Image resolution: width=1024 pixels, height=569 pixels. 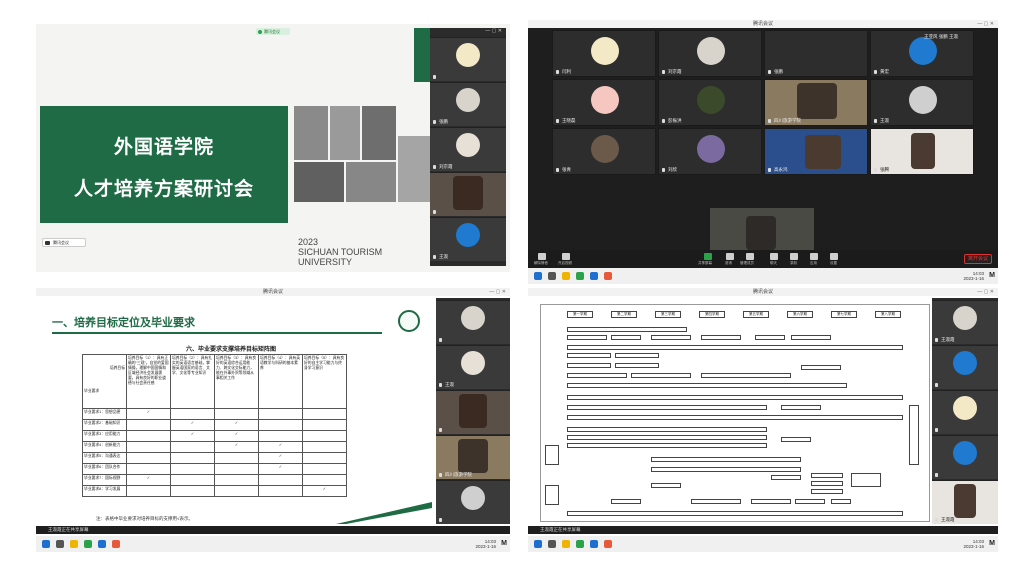 I want to click on participant-tile: 刘欣, so click(x=710, y=151).